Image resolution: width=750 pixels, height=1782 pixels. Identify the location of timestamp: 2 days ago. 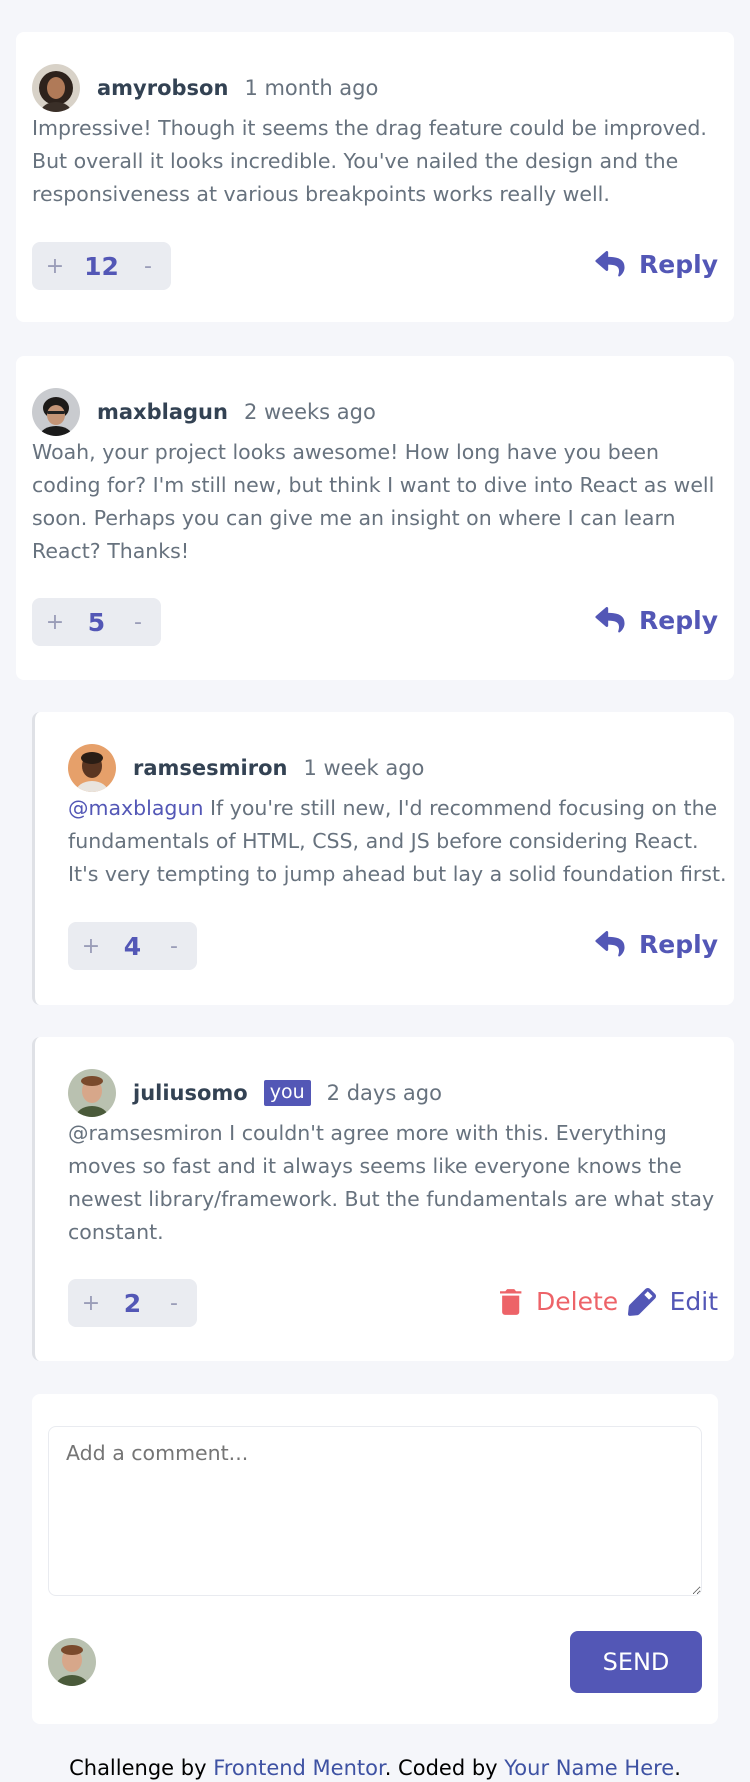
(384, 1093).